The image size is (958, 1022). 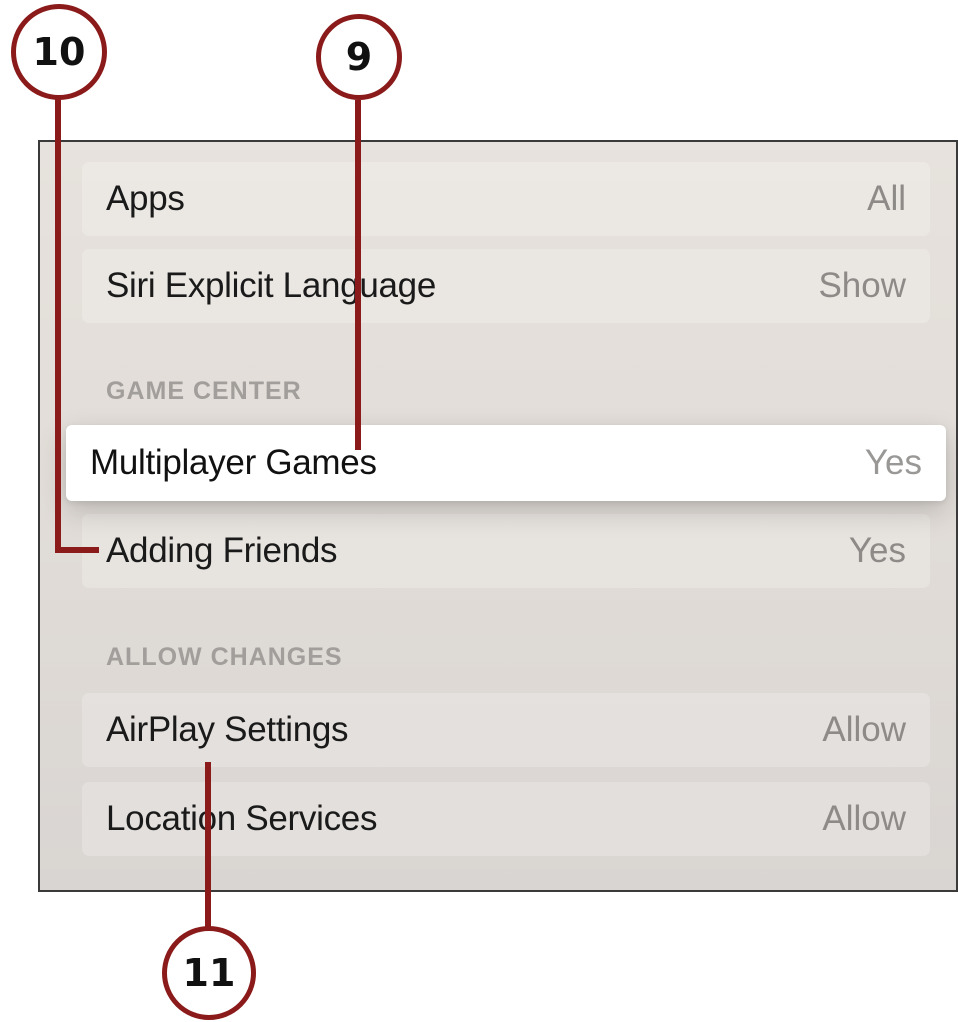 What do you see at coordinates (506, 551) in the screenshot?
I see `adding-friends-row: Adding Friends Yes` at bounding box center [506, 551].